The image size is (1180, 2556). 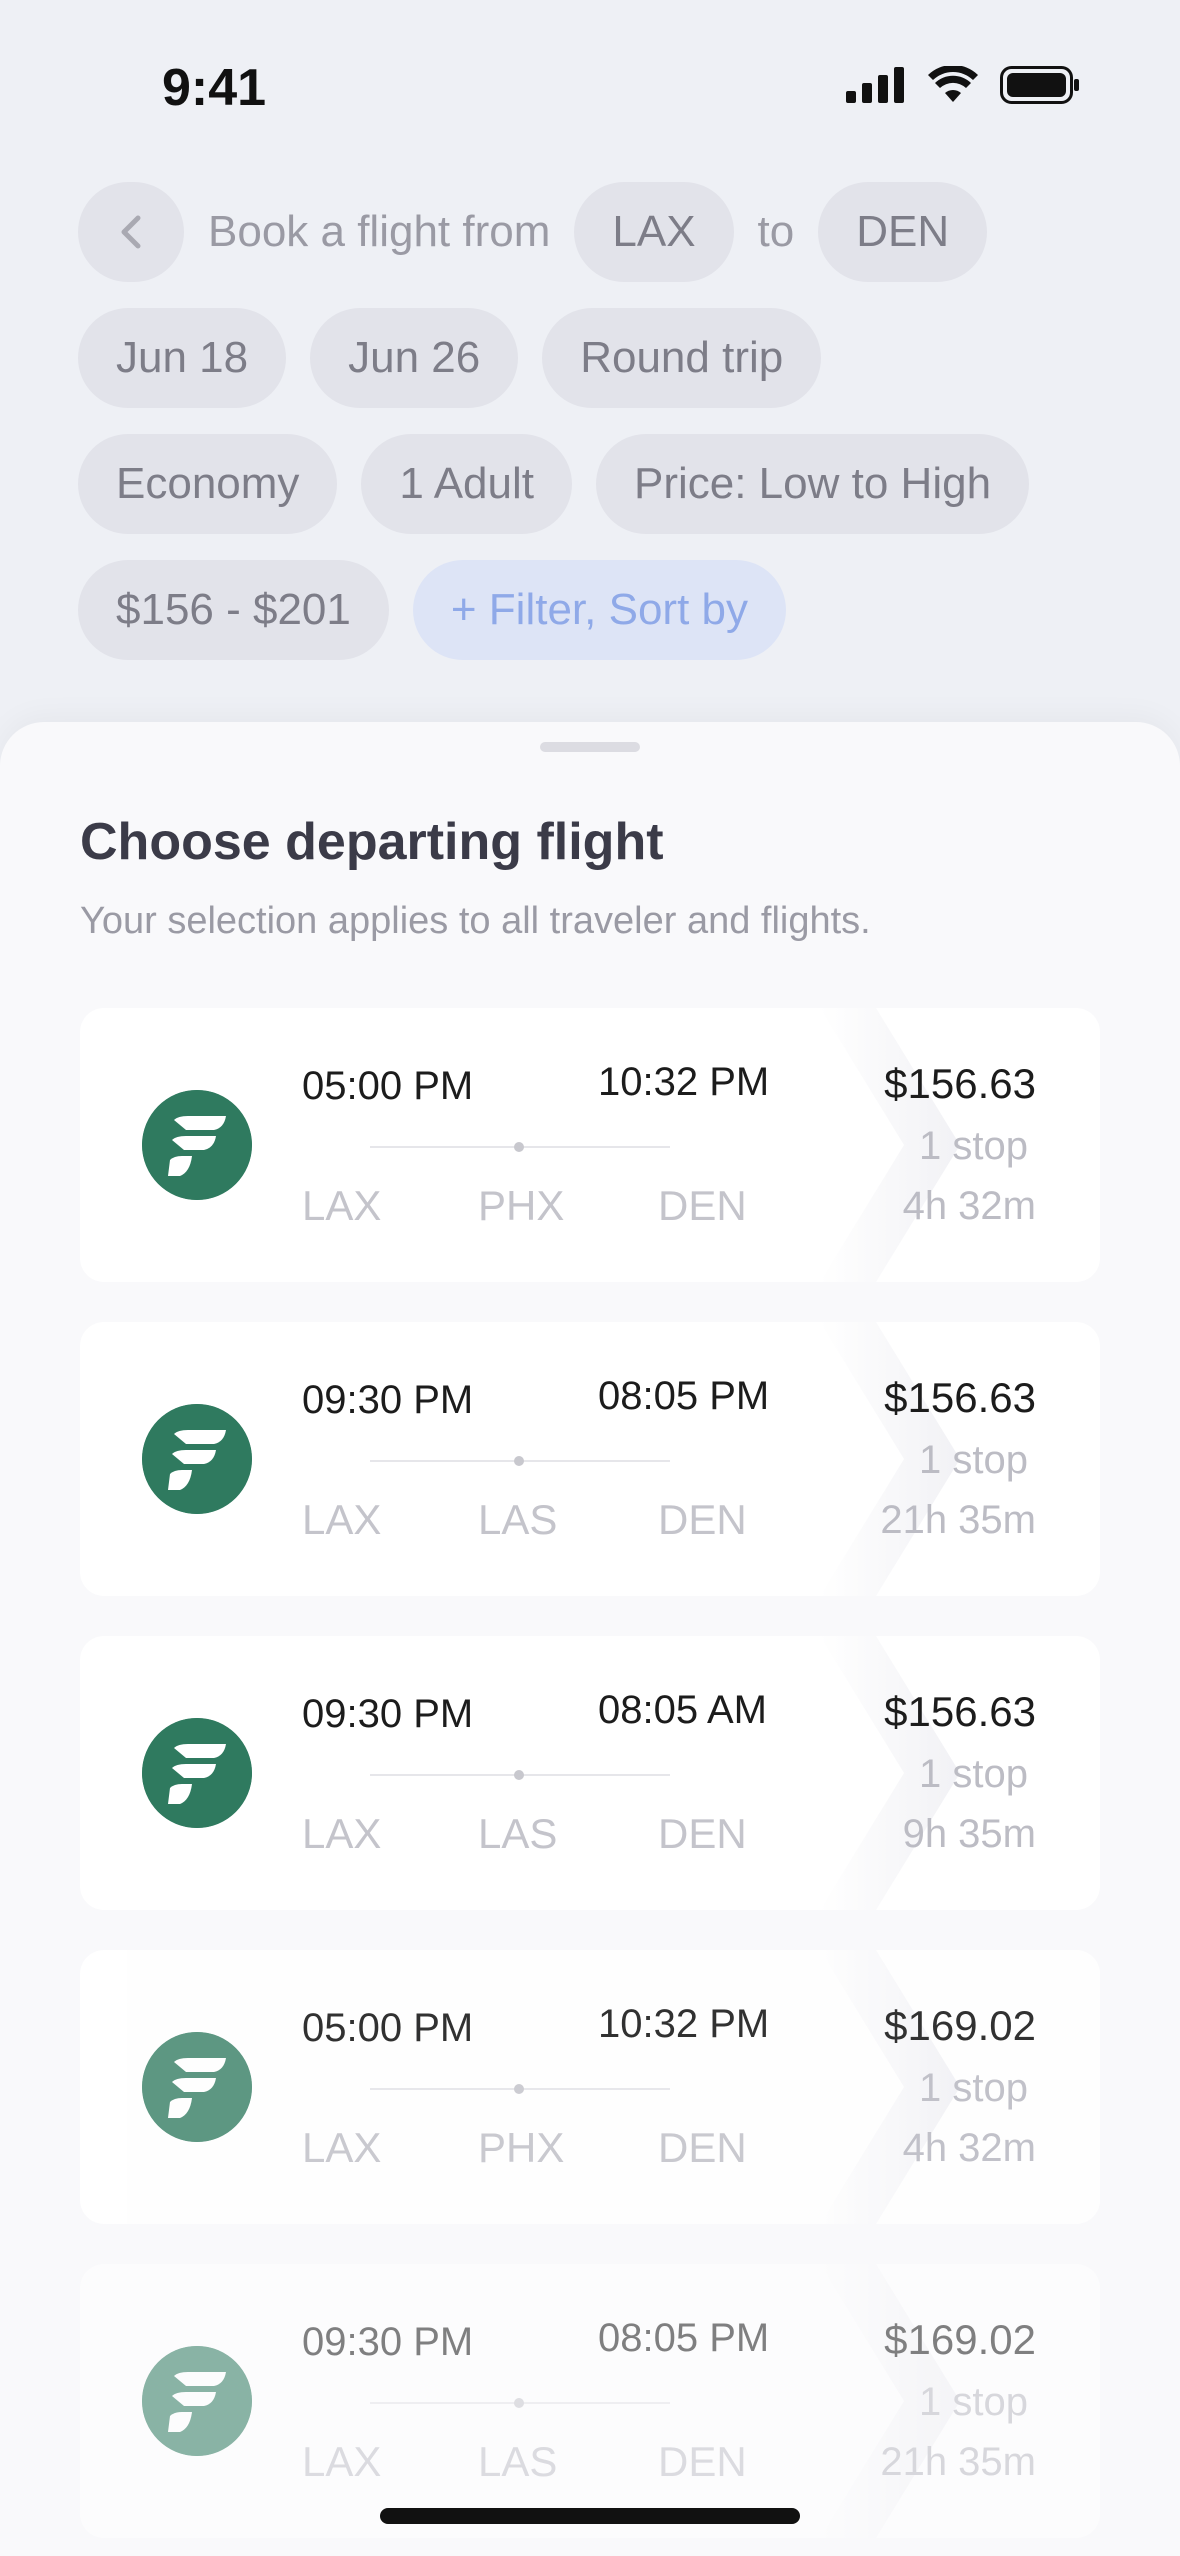 I want to click on return-date-chip: Jun 26, so click(x=414, y=358).